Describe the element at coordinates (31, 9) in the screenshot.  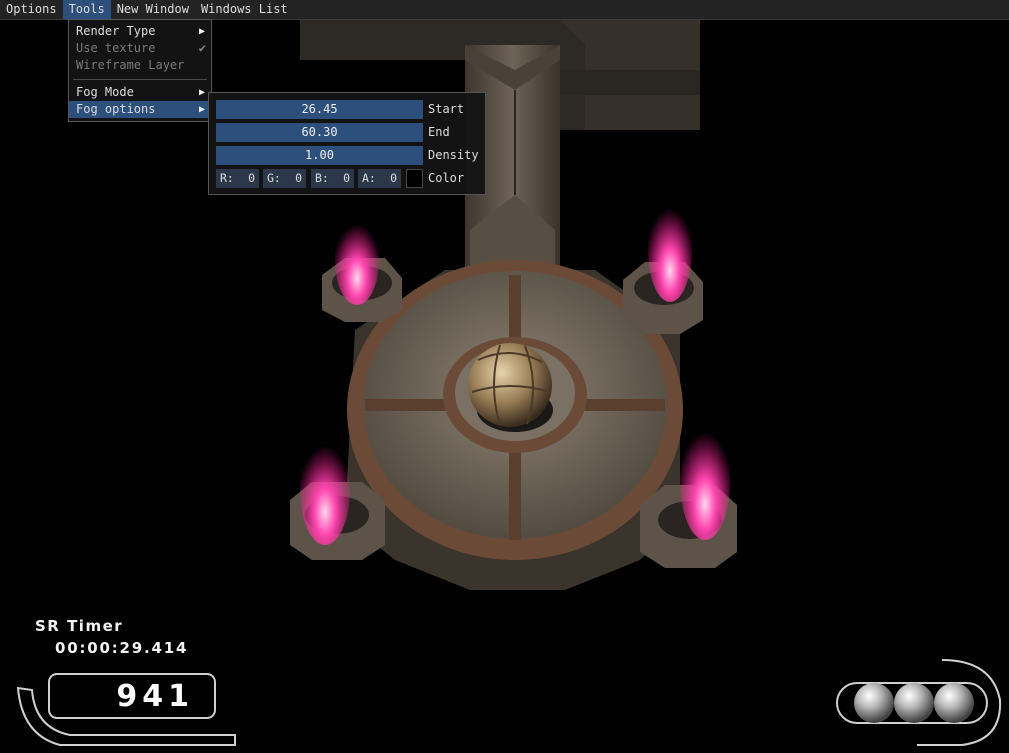
I see `menu-options: Options` at that location.